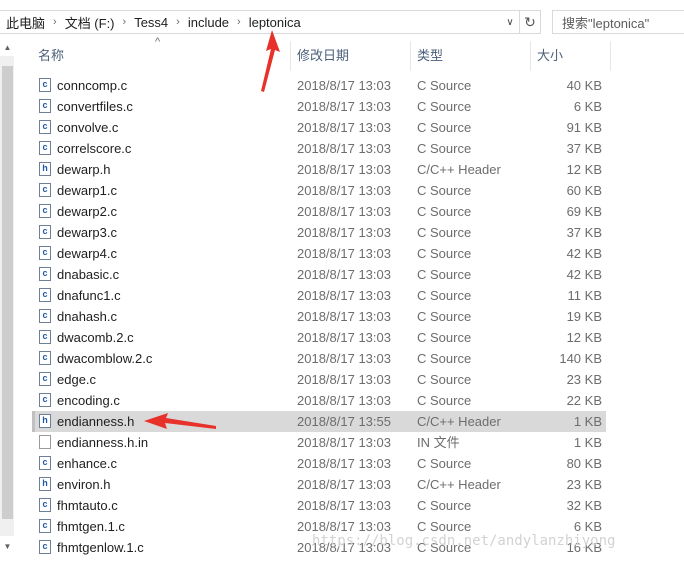 The width and height of the screenshot is (684, 563). What do you see at coordinates (7, 48) in the screenshot?
I see `scroll-up-icon: ▲` at bounding box center [7, 48].